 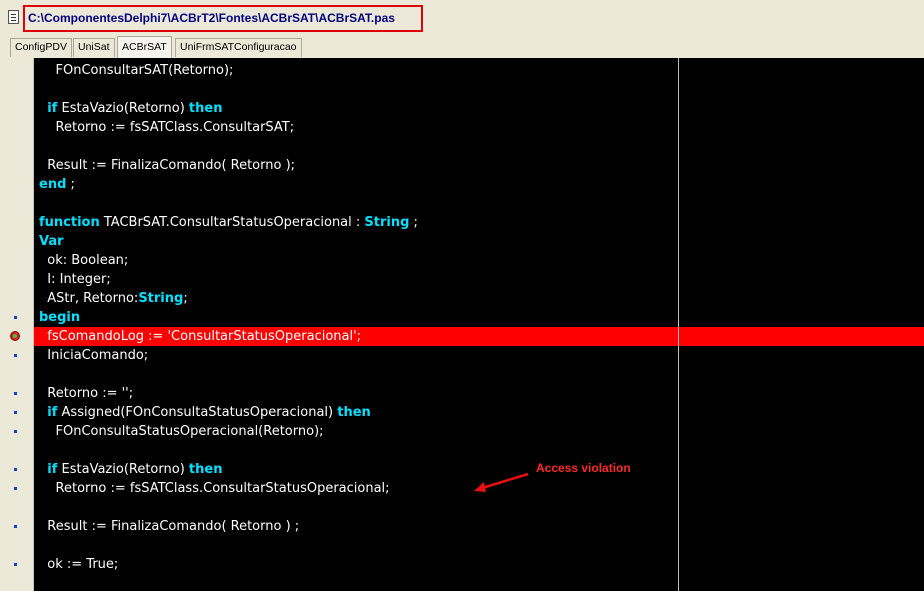 I want to click on code-line: IniciaComando;, so click(x=93, y=355).